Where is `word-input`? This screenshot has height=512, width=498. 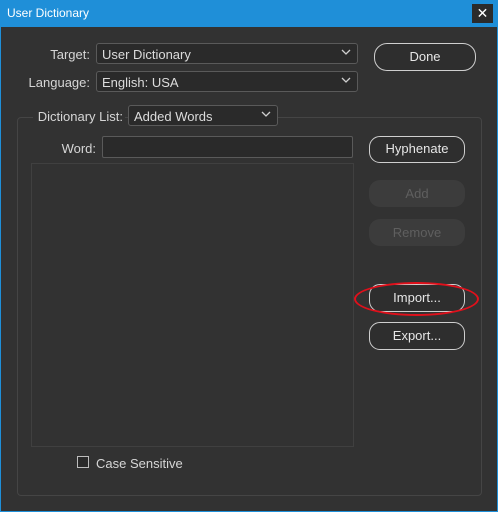 word-input is located at coordinates (227, 147).